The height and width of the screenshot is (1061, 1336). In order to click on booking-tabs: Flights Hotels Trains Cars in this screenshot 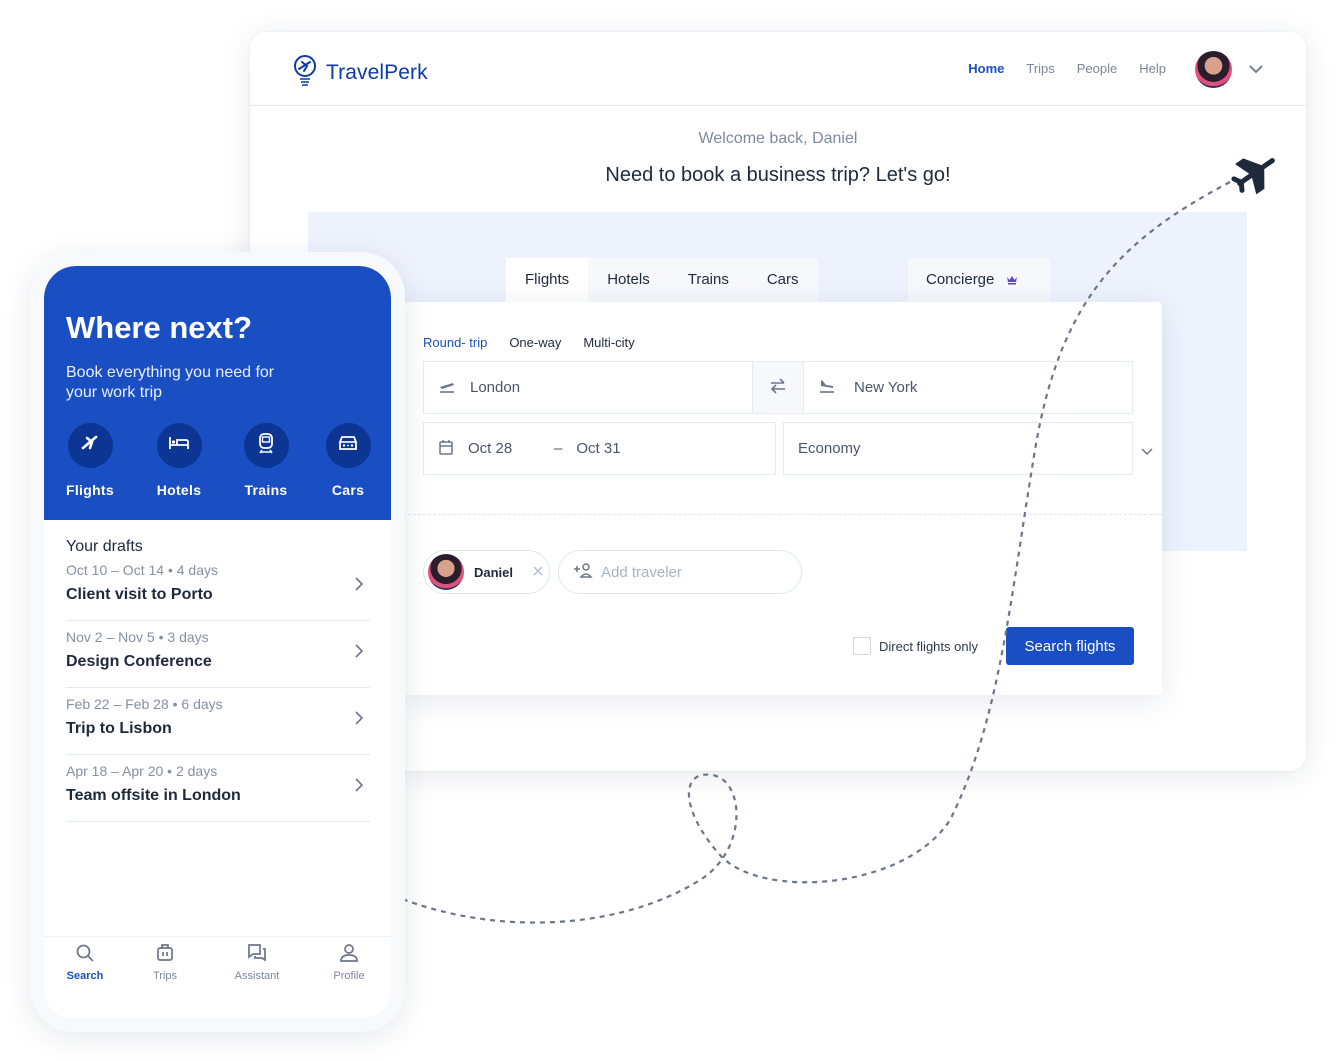, I will do `click(662, 280)`.